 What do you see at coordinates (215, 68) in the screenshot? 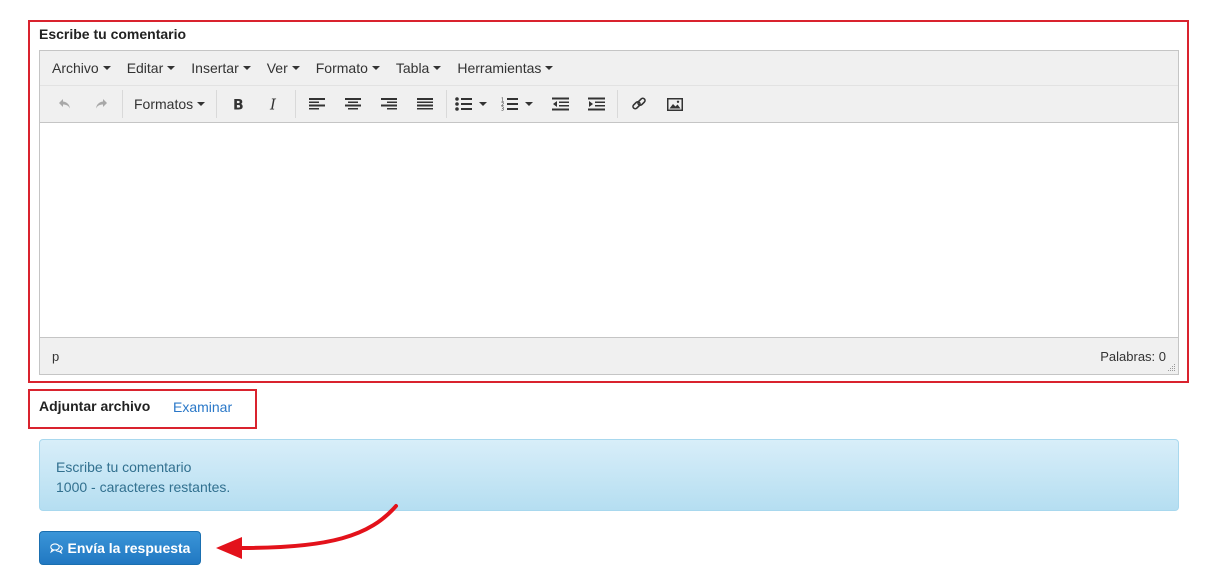
I see `menu-label: Insertar` at bounding box center [215, 68].